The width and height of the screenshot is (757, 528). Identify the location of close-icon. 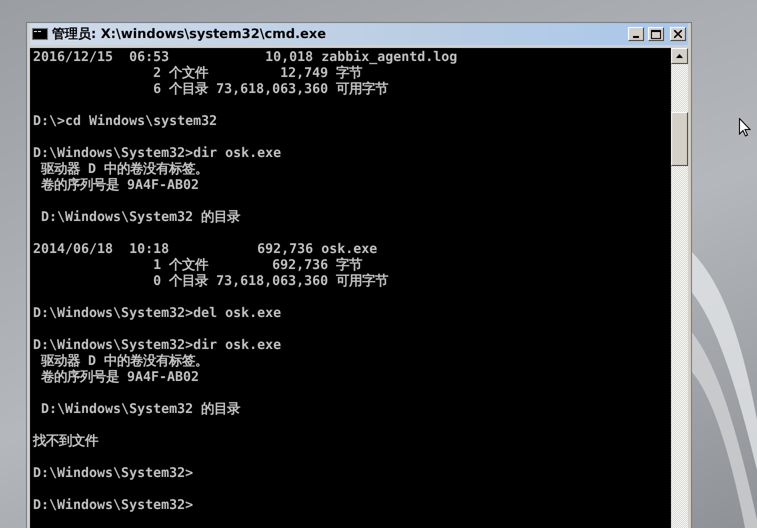
(678, 34).